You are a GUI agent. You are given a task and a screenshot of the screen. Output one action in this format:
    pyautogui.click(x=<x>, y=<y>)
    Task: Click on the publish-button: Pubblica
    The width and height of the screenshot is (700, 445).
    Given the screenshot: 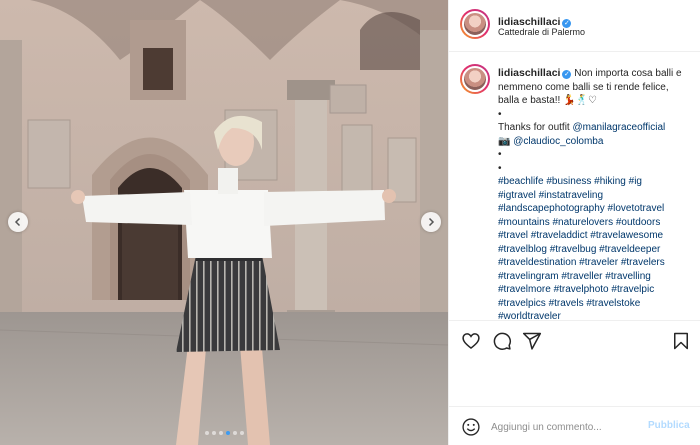 What is the action you would take?
    pyautogui.click(x=669, y=425)
    